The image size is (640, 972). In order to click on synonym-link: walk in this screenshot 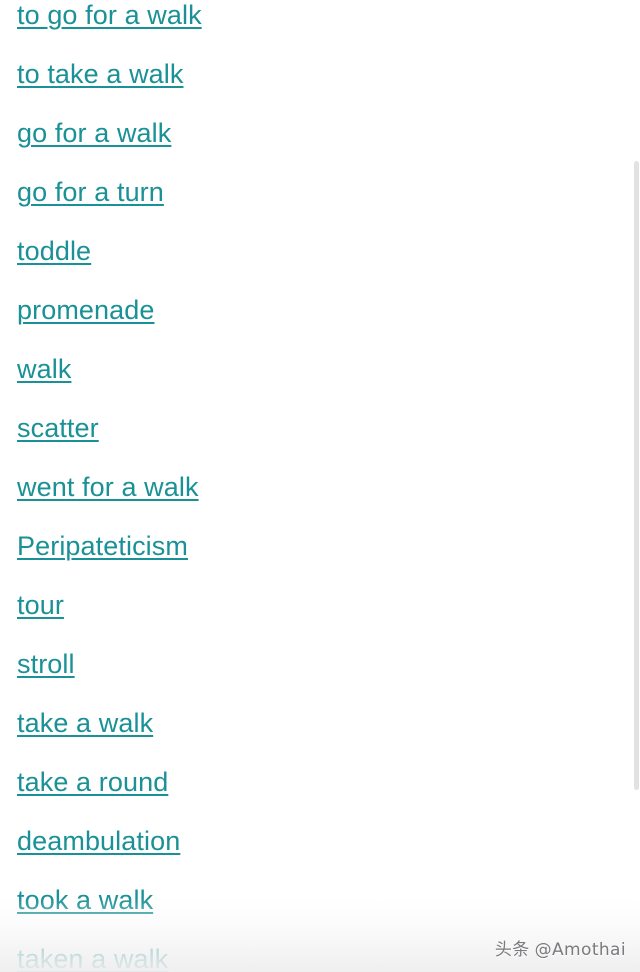, I will do `click(44, 369)`.